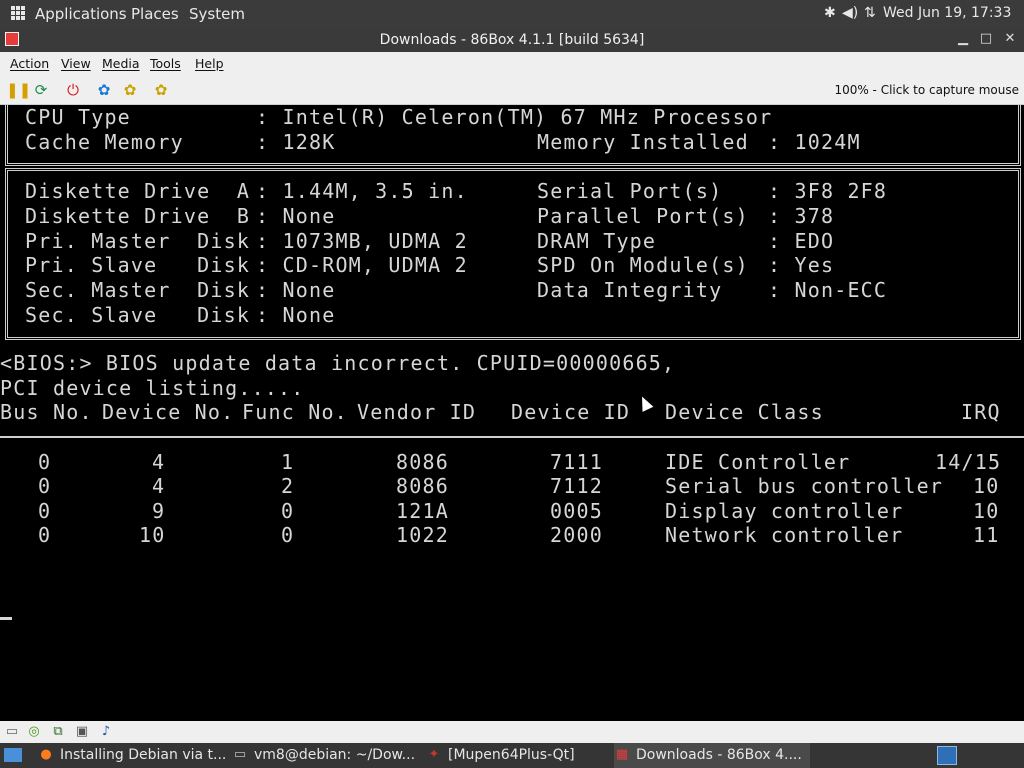 The height and width of the screenshot is (768, 1024). I want to click on sec-master-value: : None, so click(296, 290).